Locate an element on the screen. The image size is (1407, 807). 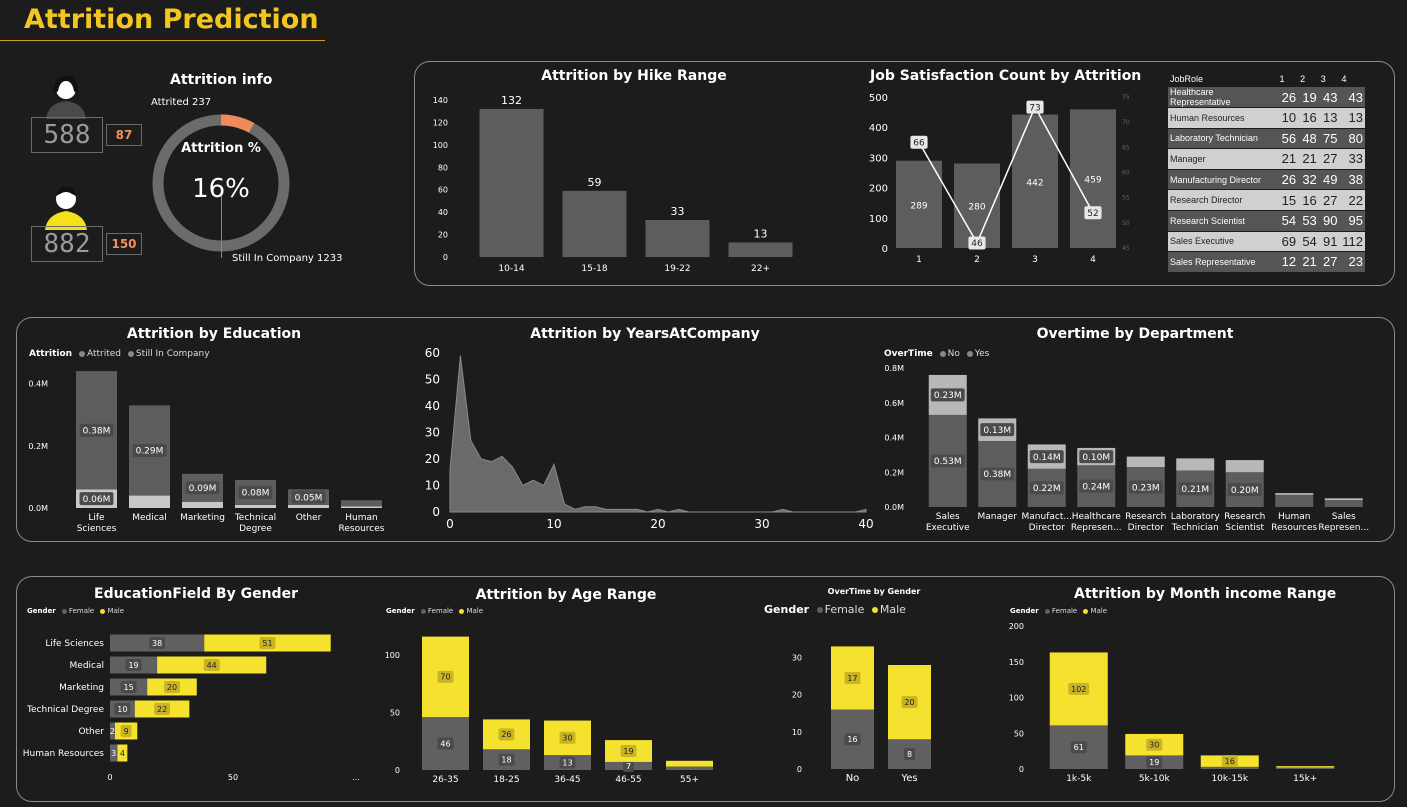
overtime-dept-title: Overtime by Department is located at coordinates (1135, 334).